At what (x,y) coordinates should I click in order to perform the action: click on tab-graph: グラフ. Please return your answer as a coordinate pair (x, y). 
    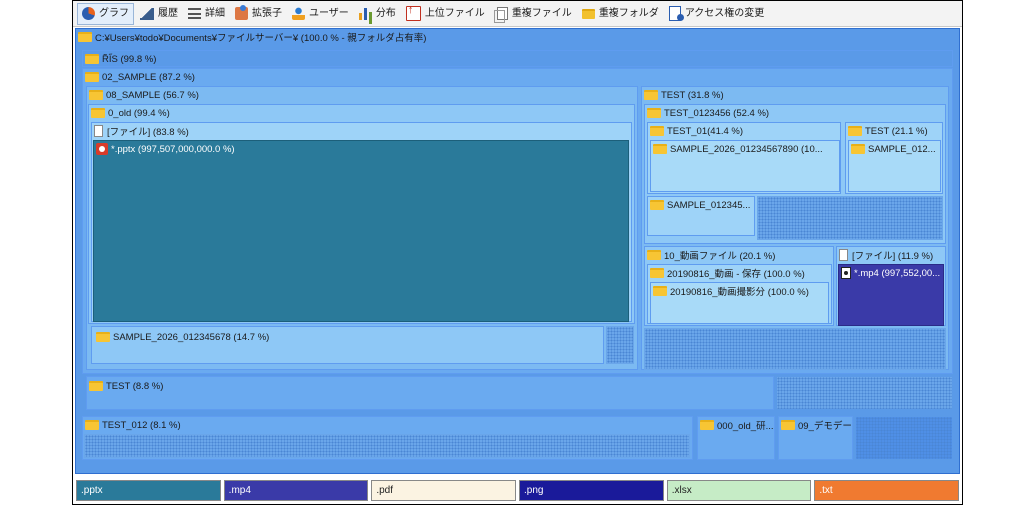
    Looking at the image, I should click on (105, 13).